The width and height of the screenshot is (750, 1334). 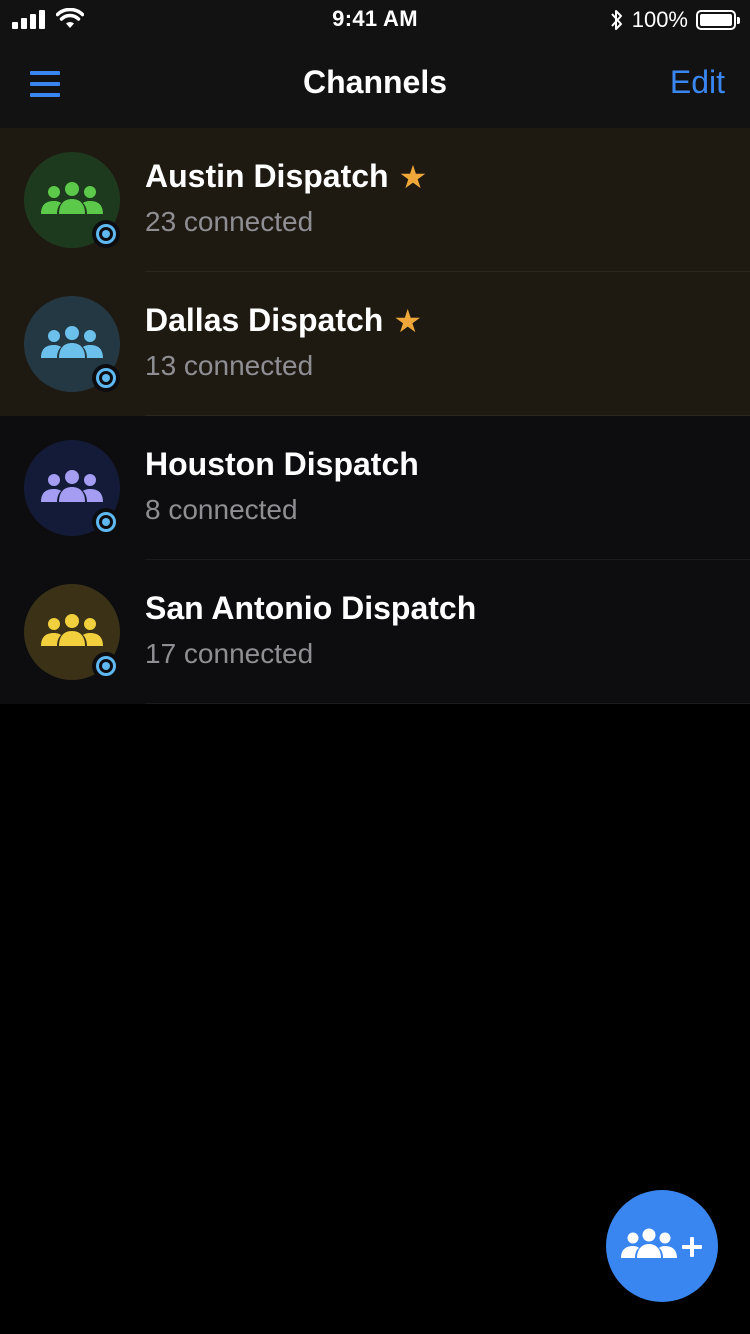 What do you see at coordinates (447, 703) in the screenshot?
I see `row-divider` at bounding box center [447, 703].